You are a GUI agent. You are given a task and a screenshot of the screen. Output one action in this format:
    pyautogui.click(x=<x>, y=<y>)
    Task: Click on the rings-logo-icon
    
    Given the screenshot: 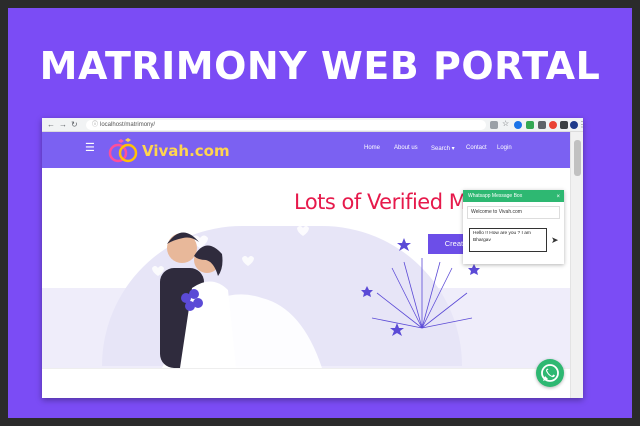 What is the action you would take?
    pyautogui.click(x=123, y=150)
    